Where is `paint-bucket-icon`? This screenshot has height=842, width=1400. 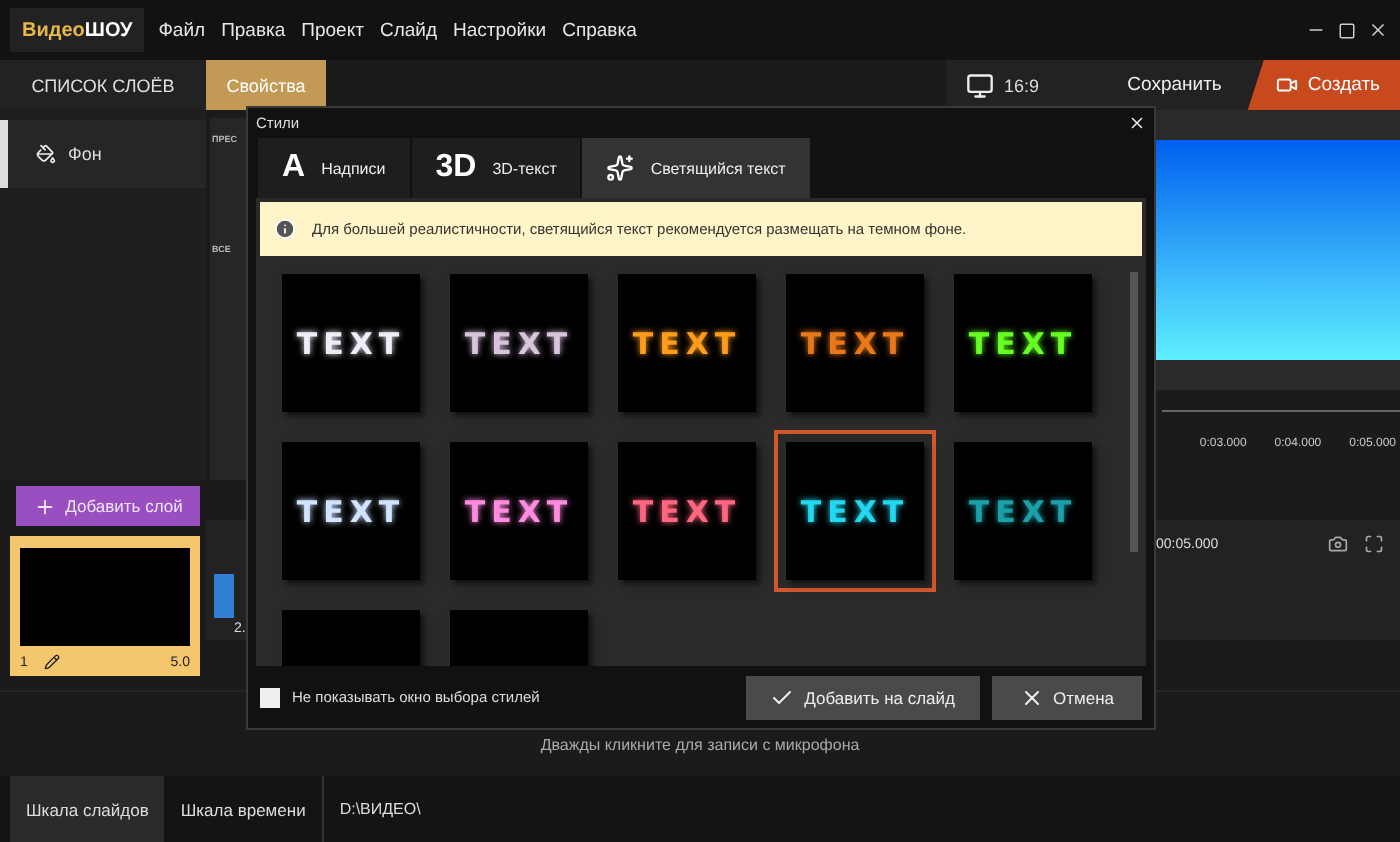 paint-bucket-icon is located at coordinates (46, 154).